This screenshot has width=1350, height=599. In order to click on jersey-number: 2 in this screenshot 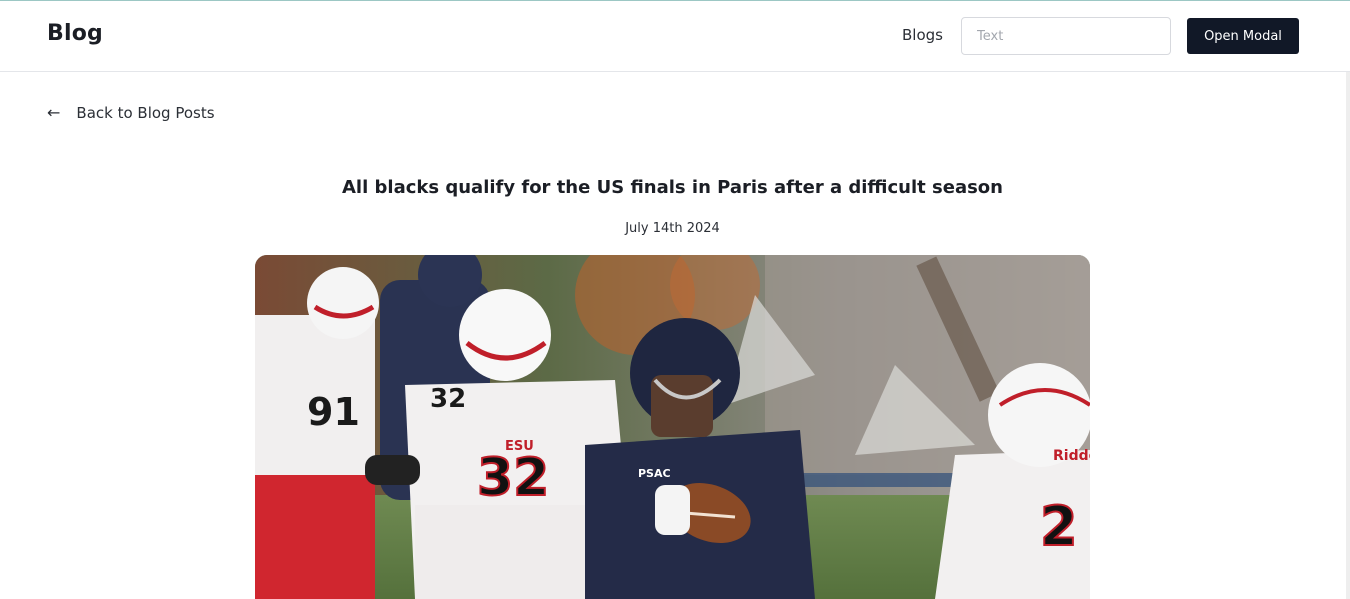, I will do `click(1059, 526)`.